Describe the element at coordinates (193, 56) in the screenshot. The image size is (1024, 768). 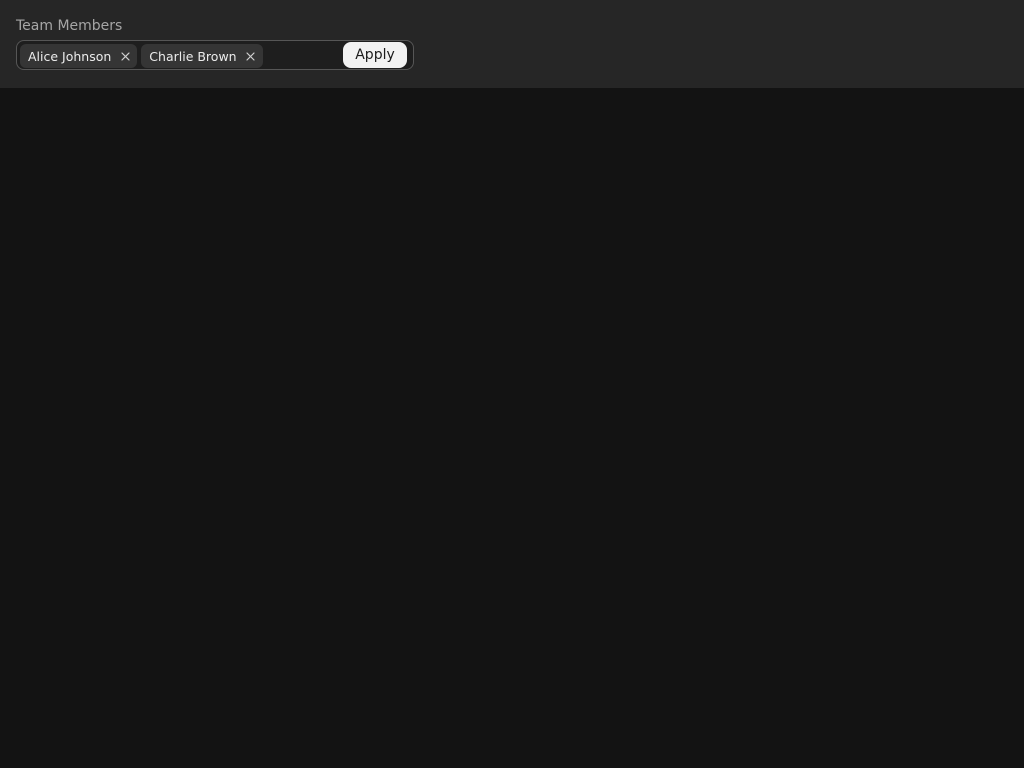
I see `member-chip-label: Charlie Brown` at that location.